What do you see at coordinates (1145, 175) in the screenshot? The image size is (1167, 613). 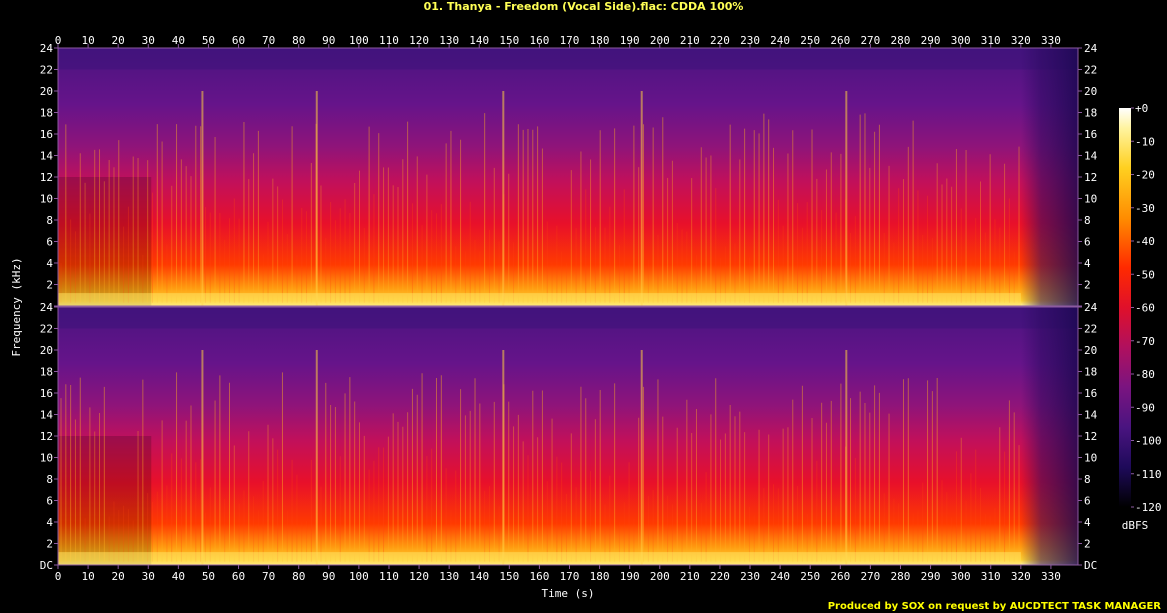 I see `colorbar-tick-label: -20` at bounding box center [1145, 175].